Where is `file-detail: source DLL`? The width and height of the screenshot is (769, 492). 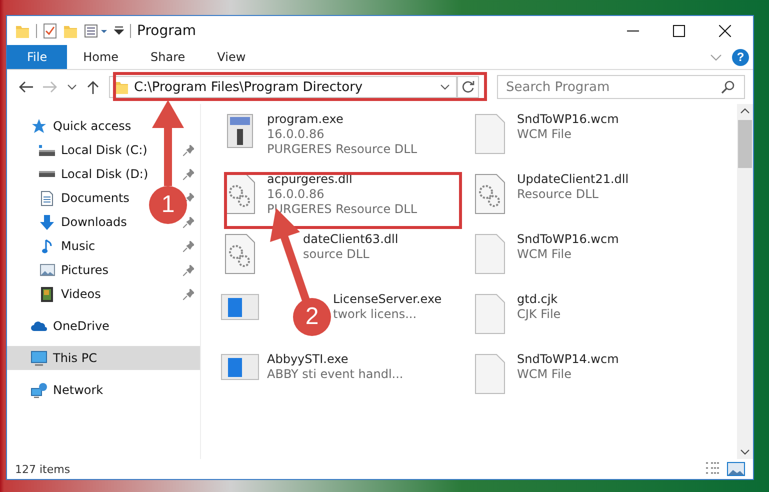 file-detail: source DLL is located at coordinates (336, 254).